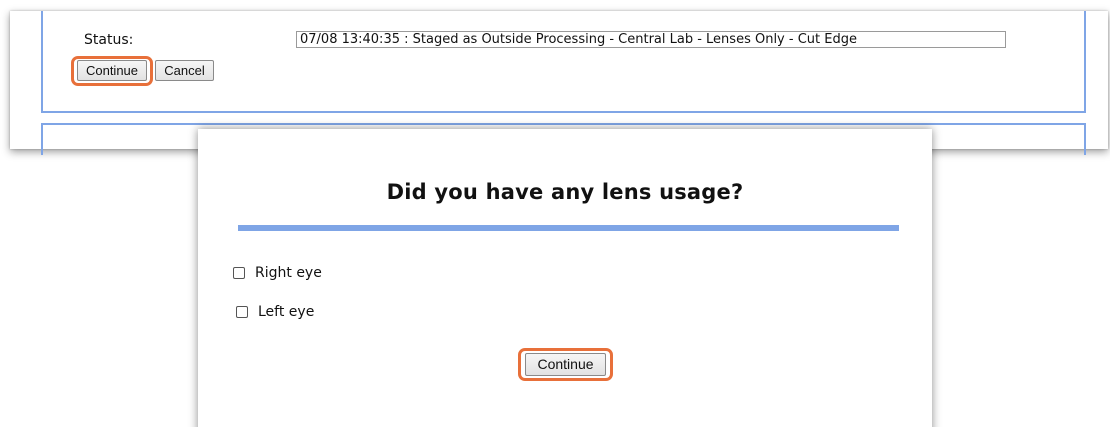 This screenshot has width=1110, height=427. Describe the element at coordinates (109, 40) in the screenshot. I see `status-label: Status:` at that location.